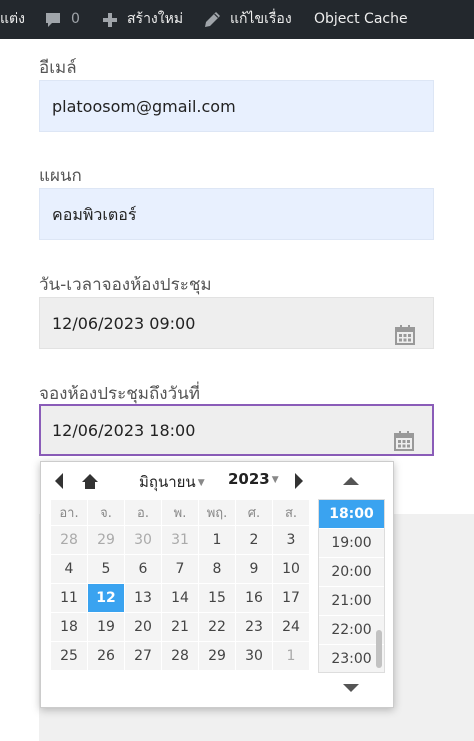  Describe the element at coordinates (291, 627) in the screenshot. I see `calendar-day: 24` at that location.